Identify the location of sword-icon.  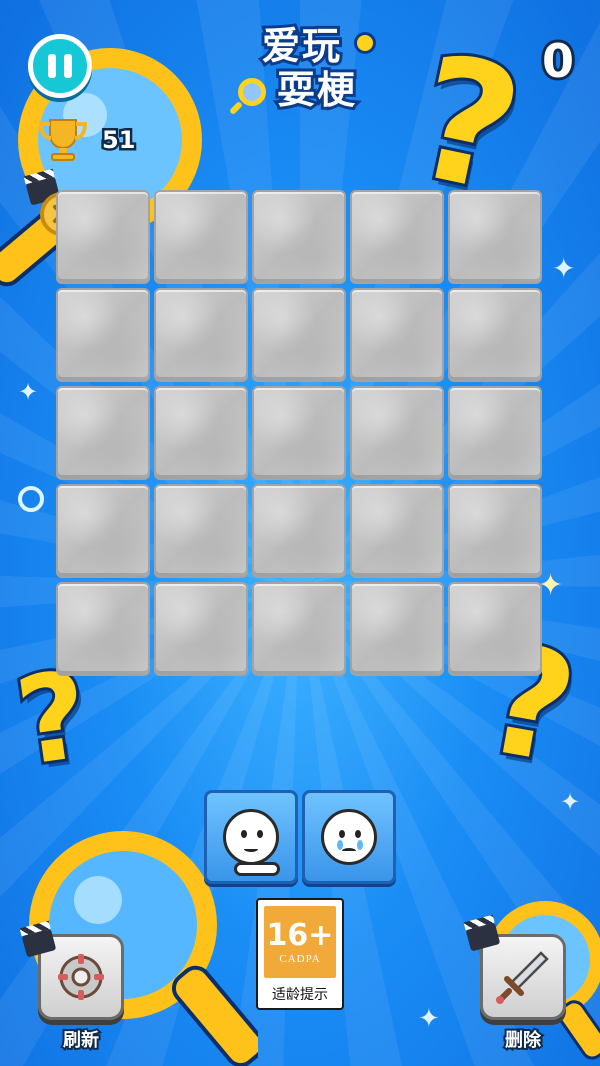
(522, 977).